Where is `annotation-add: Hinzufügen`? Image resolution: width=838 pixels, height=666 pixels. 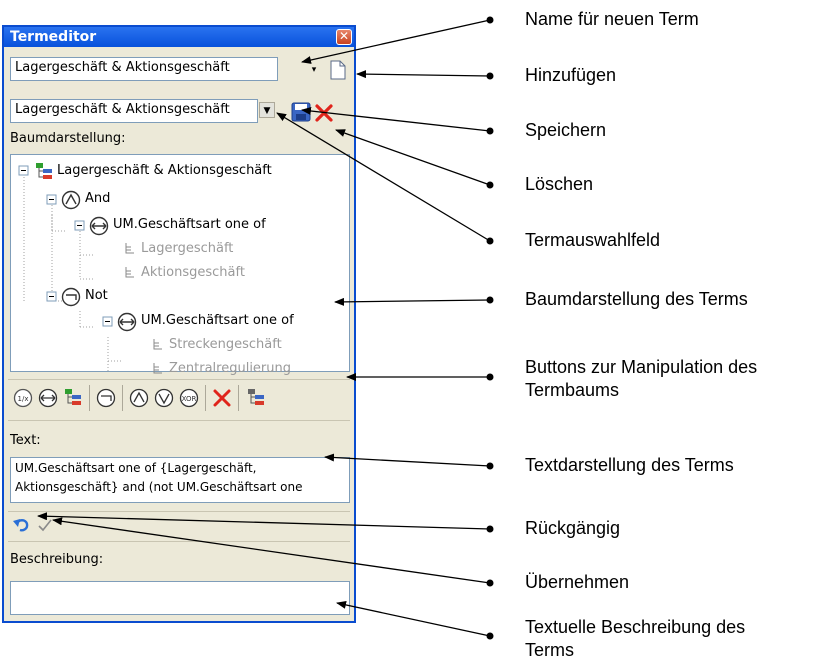
annotation-add: Hinzufügen is located at coordinates (571, 75).